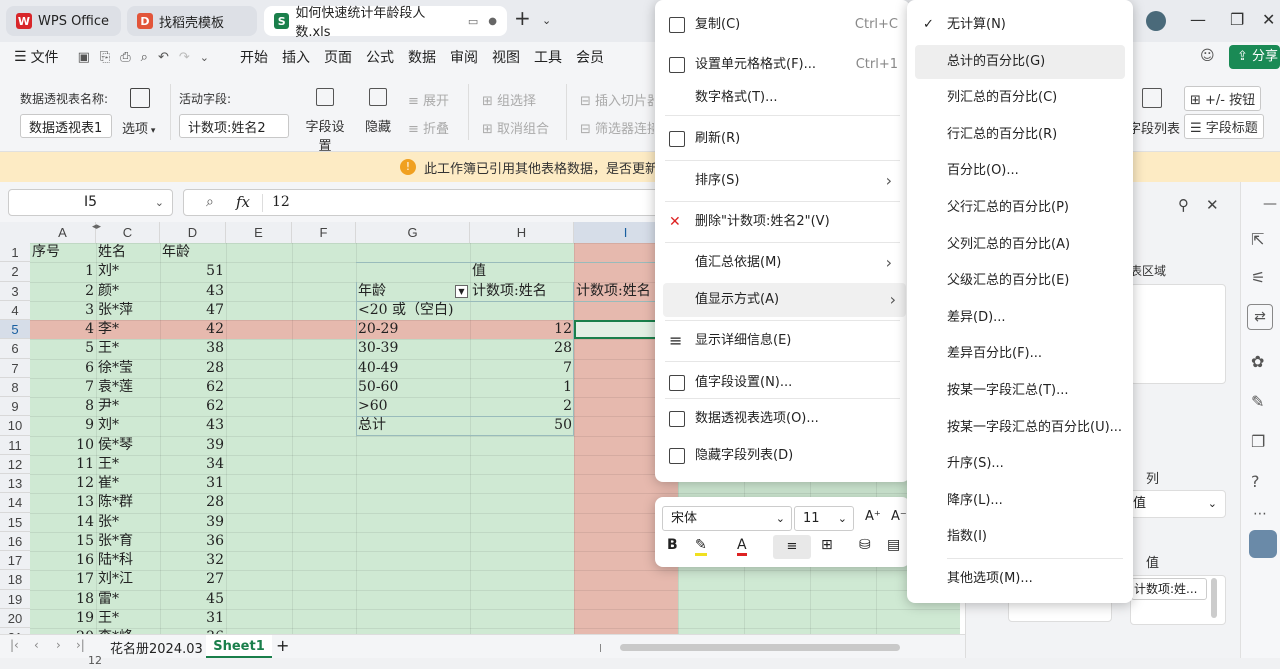 The width and height of the screenshot is (1280, 669). I want to click on cell-d: 38, so click(193, 348).